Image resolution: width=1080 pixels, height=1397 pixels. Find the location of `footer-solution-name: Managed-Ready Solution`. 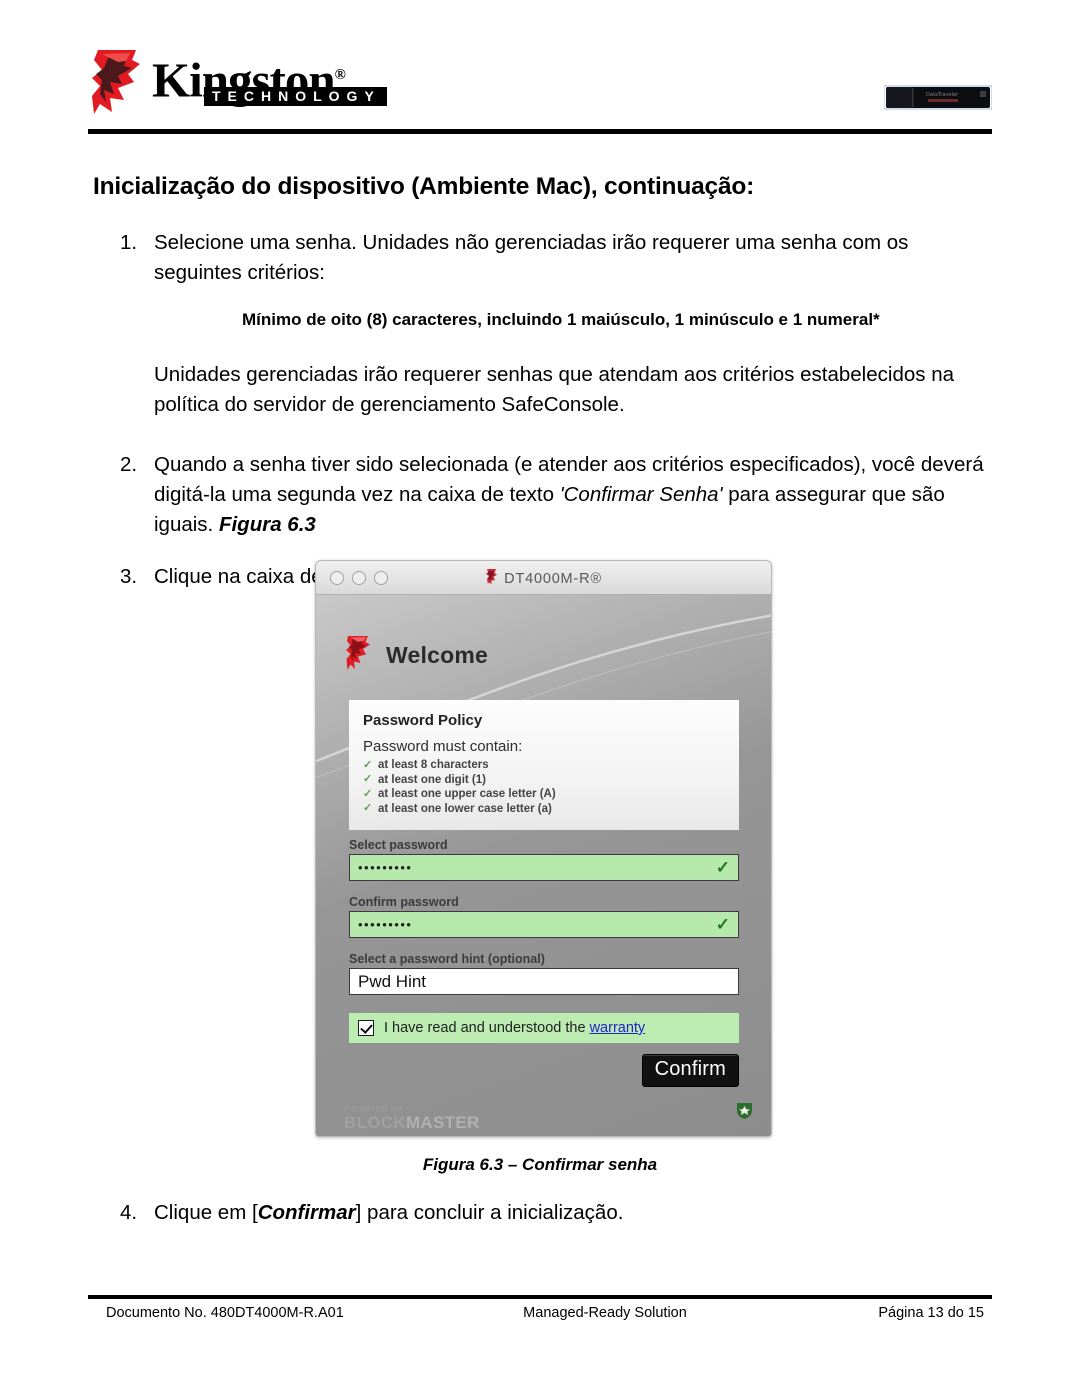

footer-solution-name: Managed-Ready Solution is located at coordinates (605, 1313).